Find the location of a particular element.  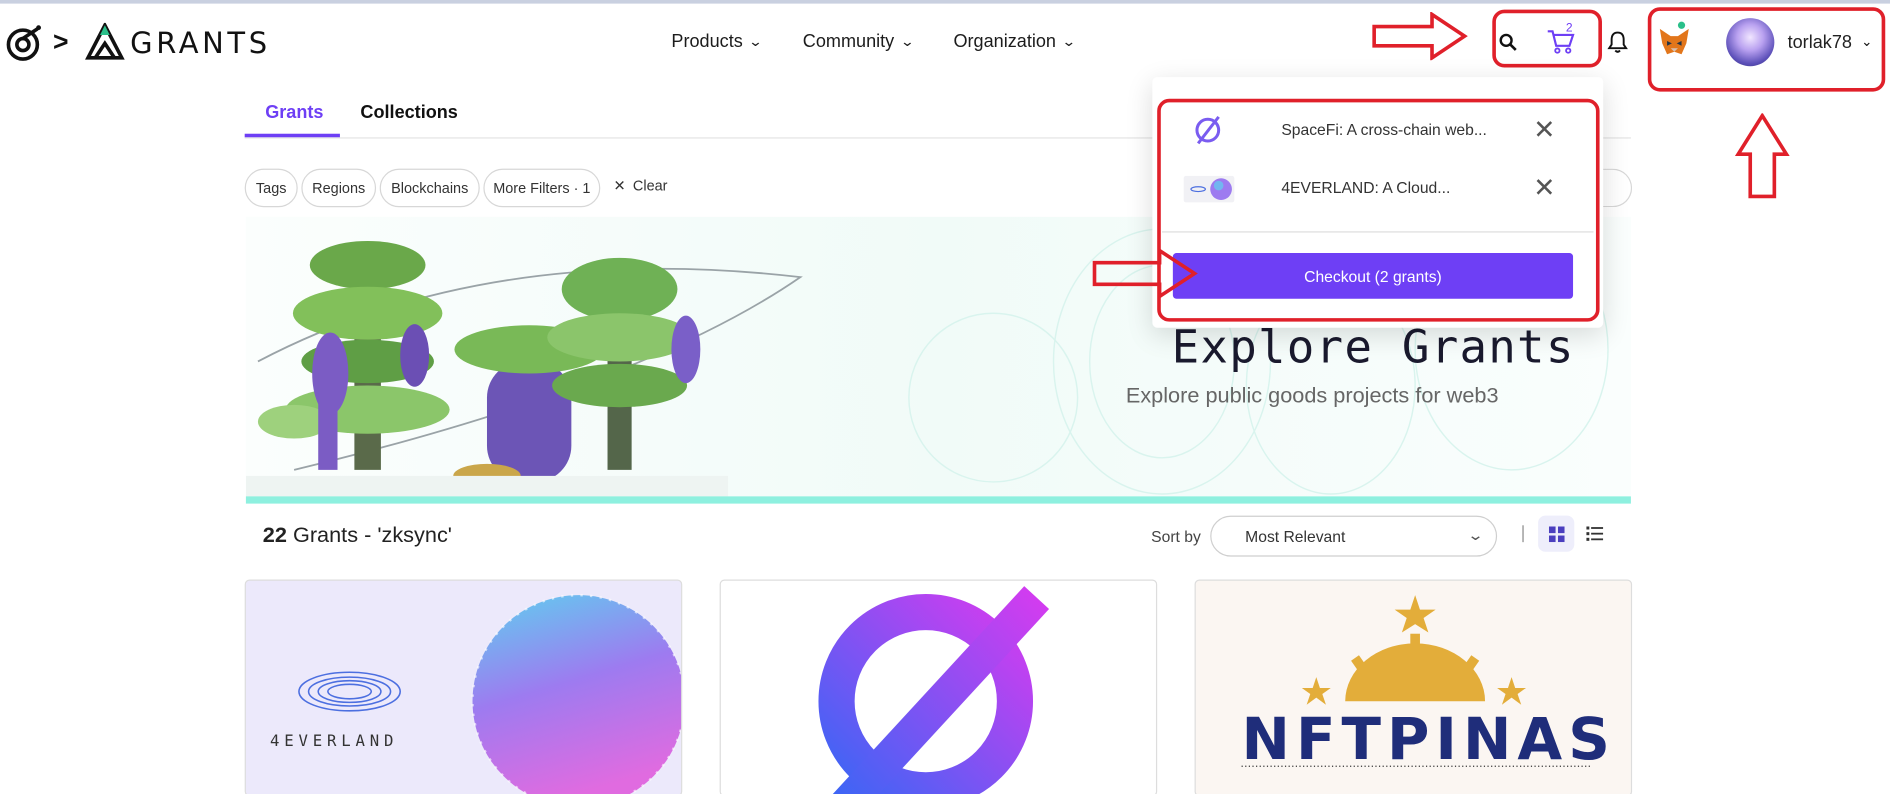

4everland-logo-text: 4EVERLAND is located at coordinates (334, 740).